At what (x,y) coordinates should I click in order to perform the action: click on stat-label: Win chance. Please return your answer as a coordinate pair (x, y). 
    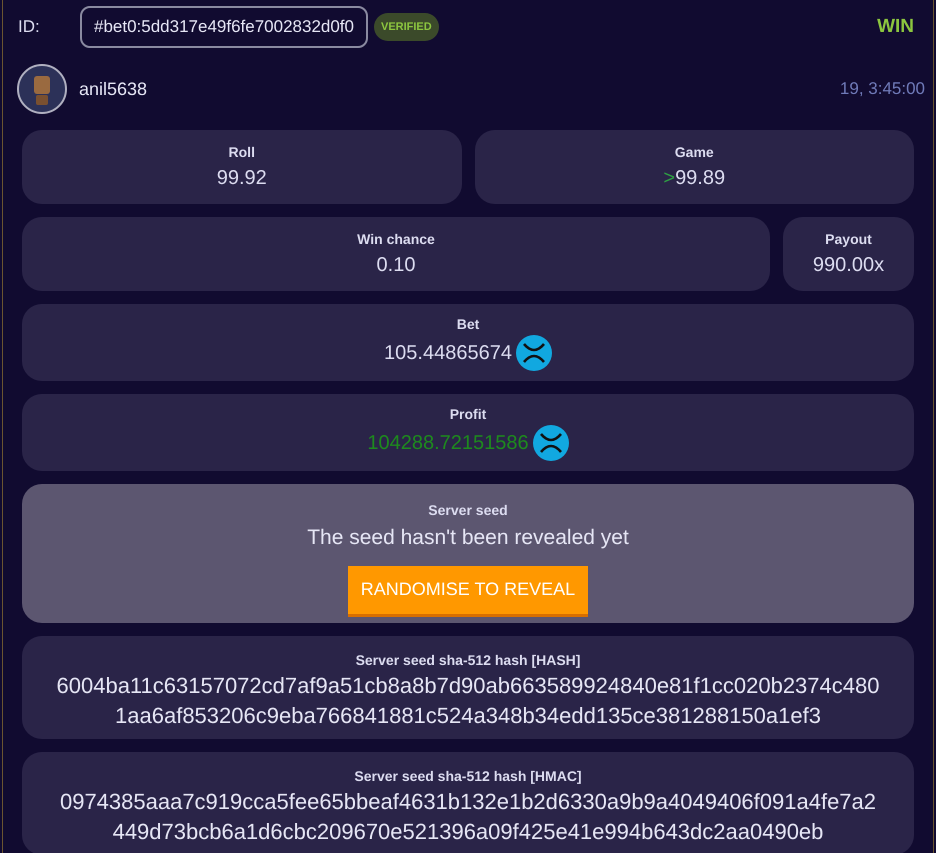
    Looking at the image, I should click on (396, 239).